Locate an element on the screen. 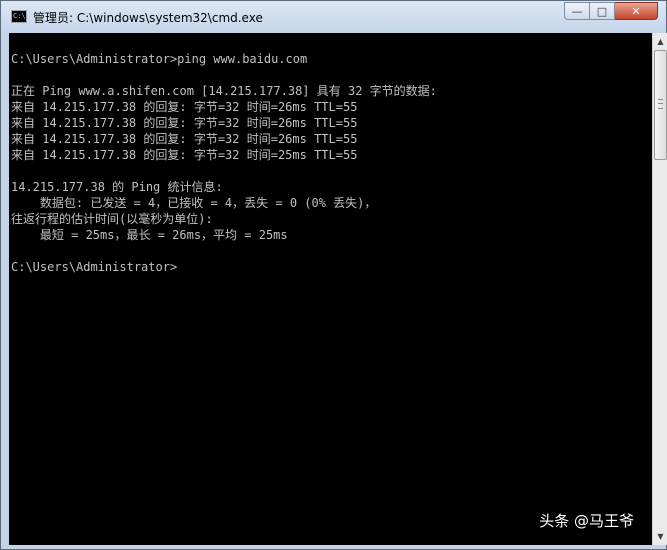  cmd-console-icon: C:\ is located at coordinates (19, 16).